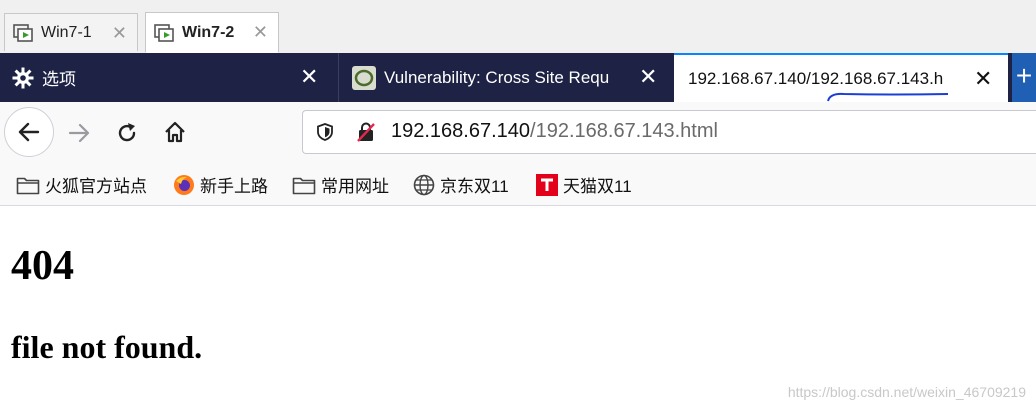 Image resolution: width=1036 pixels, height=408 pixels. What do you see at coordinates (906, 392) in the screenshot?
I see `watermark: https://blog.csdn.net/weixin_46709219` at bounding box center [906, 392].